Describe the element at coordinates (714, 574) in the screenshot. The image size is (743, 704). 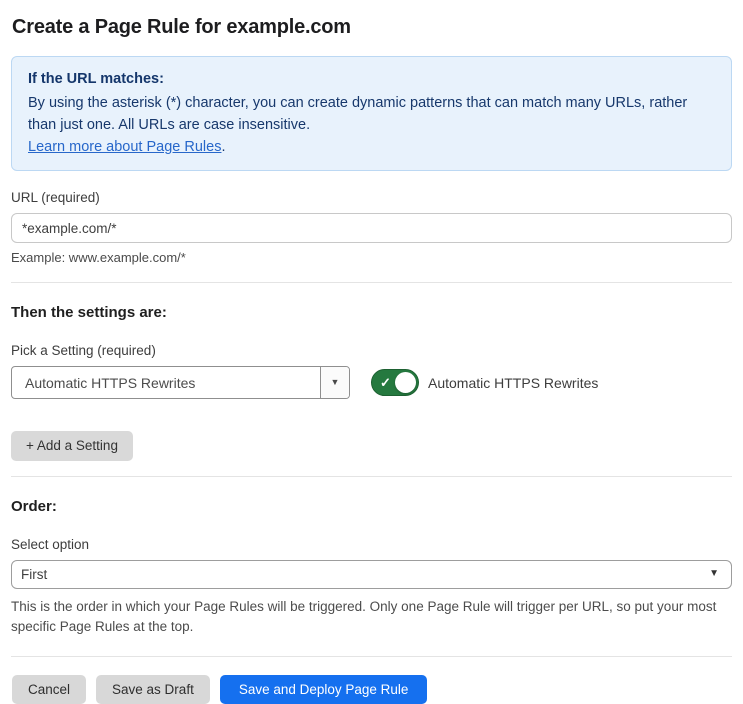
I see `select-caret-icon: ▼` at that location.